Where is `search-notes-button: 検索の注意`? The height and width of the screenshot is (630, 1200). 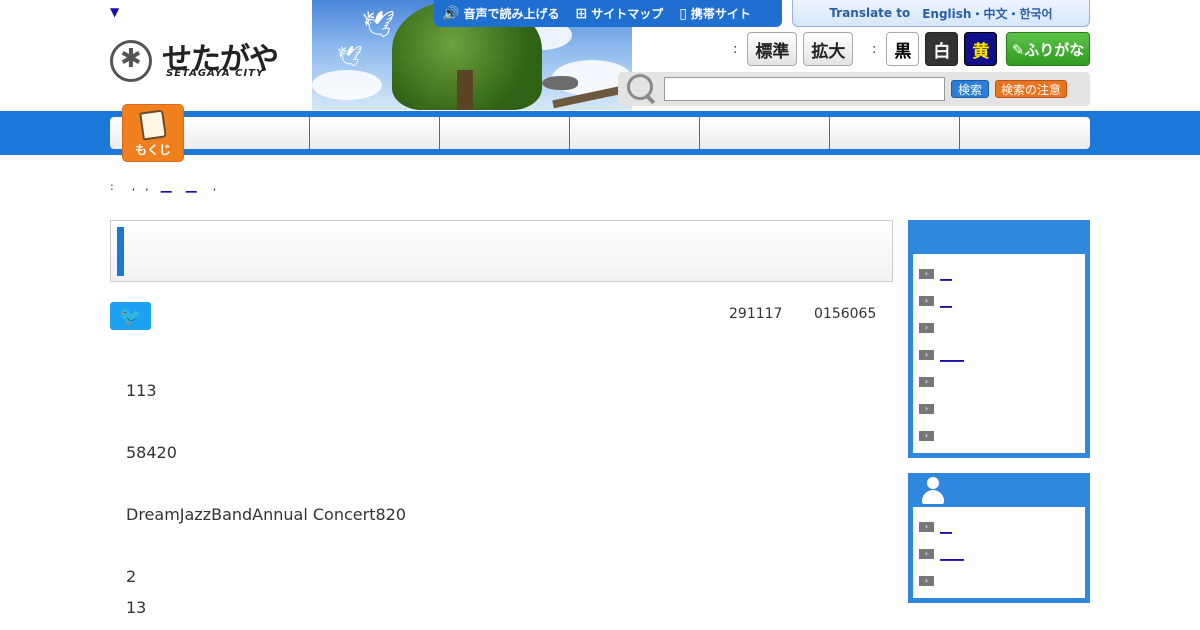
search-notes-button: 検索の注意 is located at coordinates (1031, 89).